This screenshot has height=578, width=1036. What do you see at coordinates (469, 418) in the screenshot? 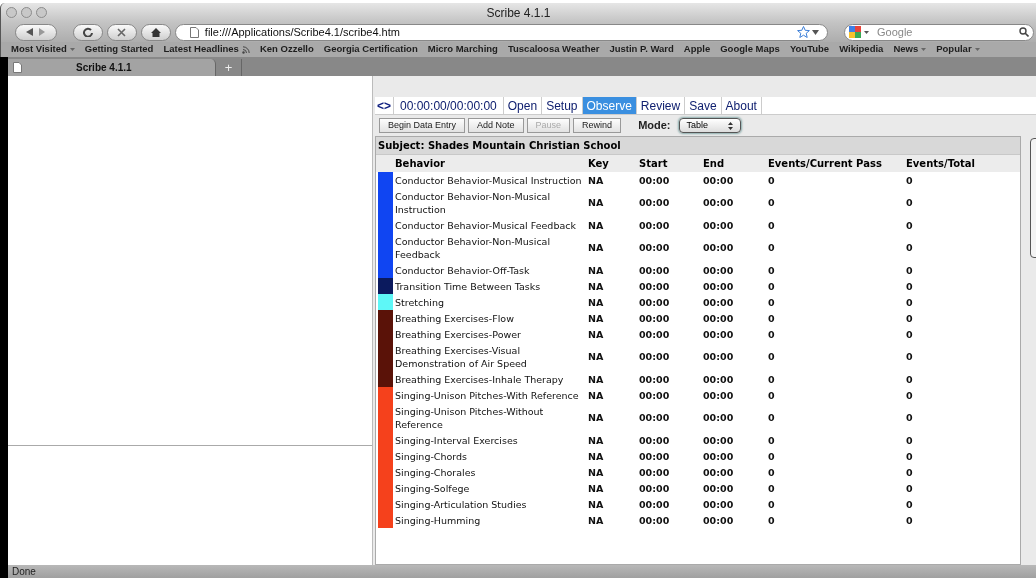
I see `table-cell-text: Singing-Unison Pitches-Without Reference` at bounding box center [469, 418].